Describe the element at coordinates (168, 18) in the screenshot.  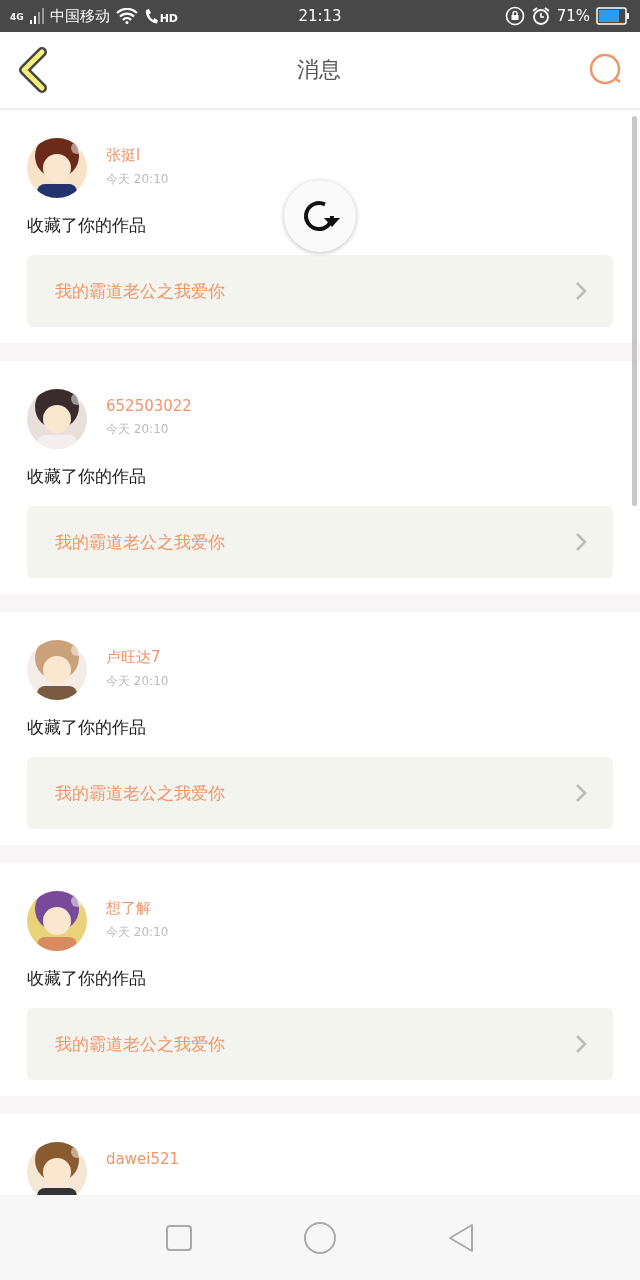
I see `hd-label: HD` at that location.